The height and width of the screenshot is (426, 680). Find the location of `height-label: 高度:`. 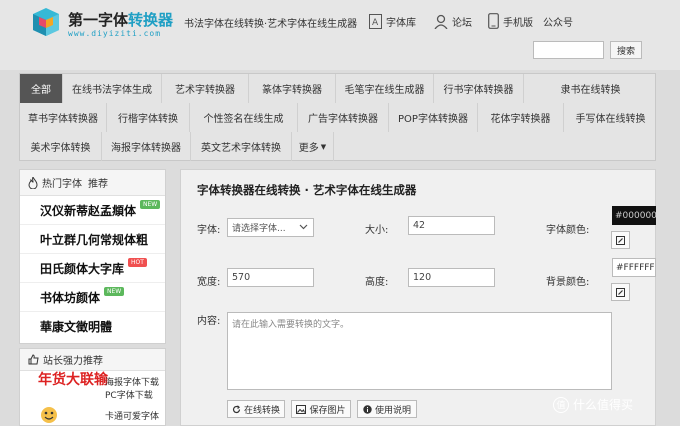

height-label: 高度: is located at coordinates (377, 282).